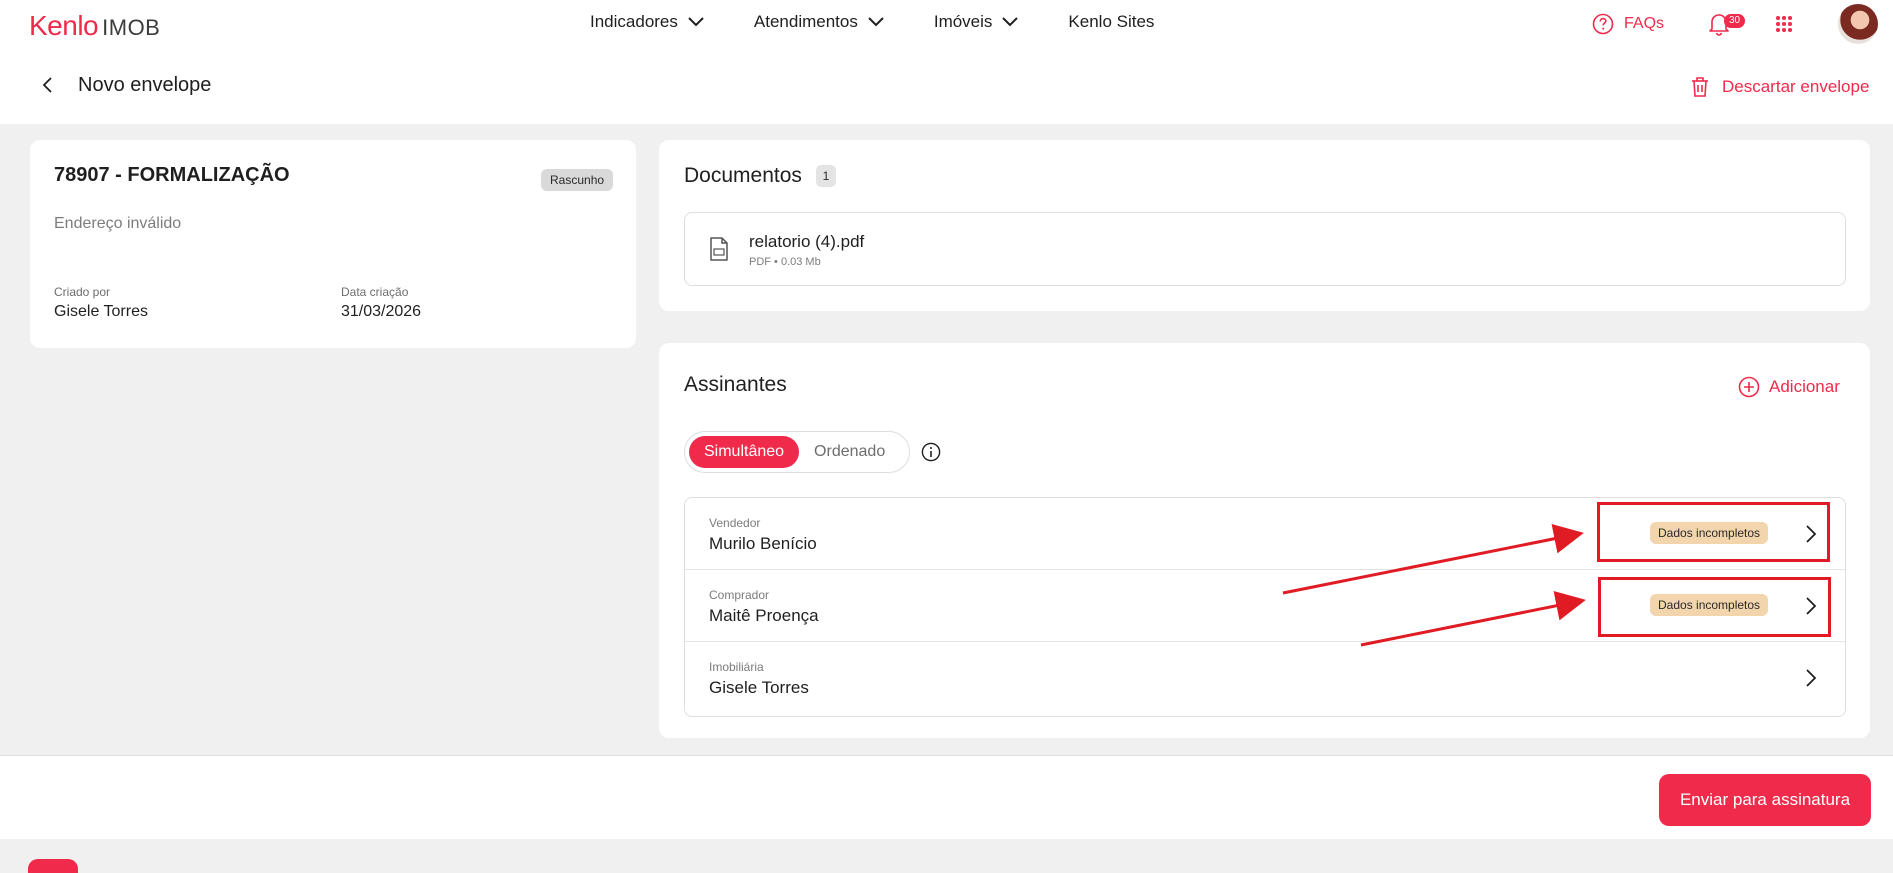 This screenshot has width=1893, height=873. Describe the element at coordinates (381, 311) in the screenshot. I see `created-date-value: 31/03/2026` at that location.